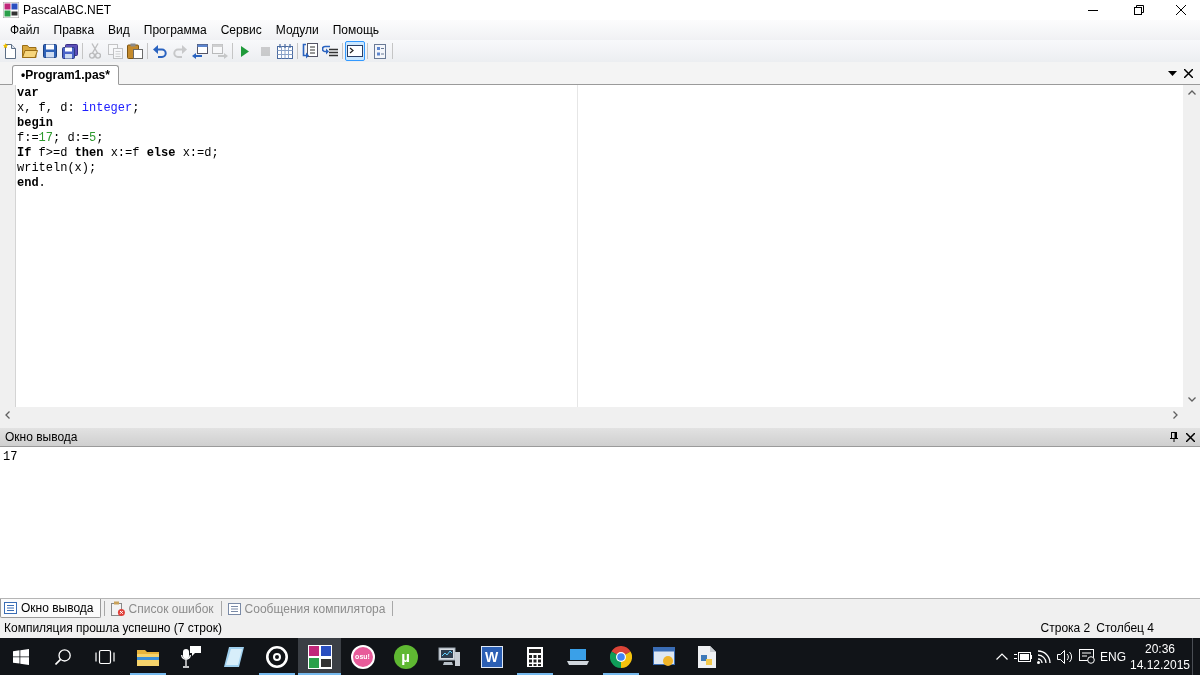 The height and width of the screenshot is (675, 1200). What do you see at coordinates (1044, 656) in the screenshot?
I see `wifi-icon` at bounding box center [1044, 656].